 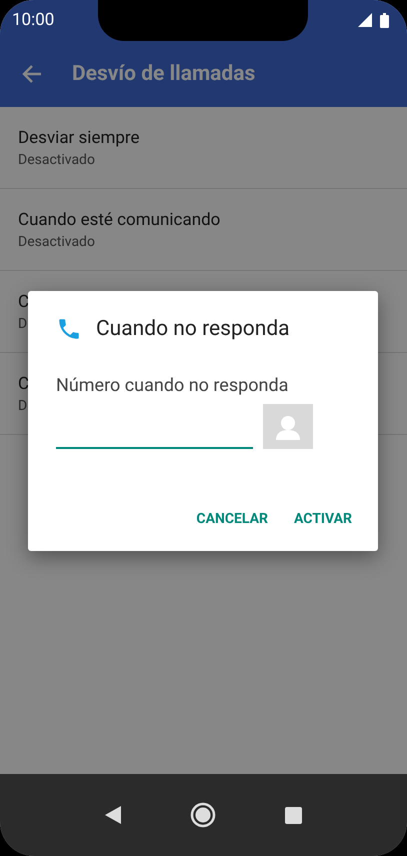 I want to click on screen-title: Desvío de llamadas, so click(x=164, y=74).